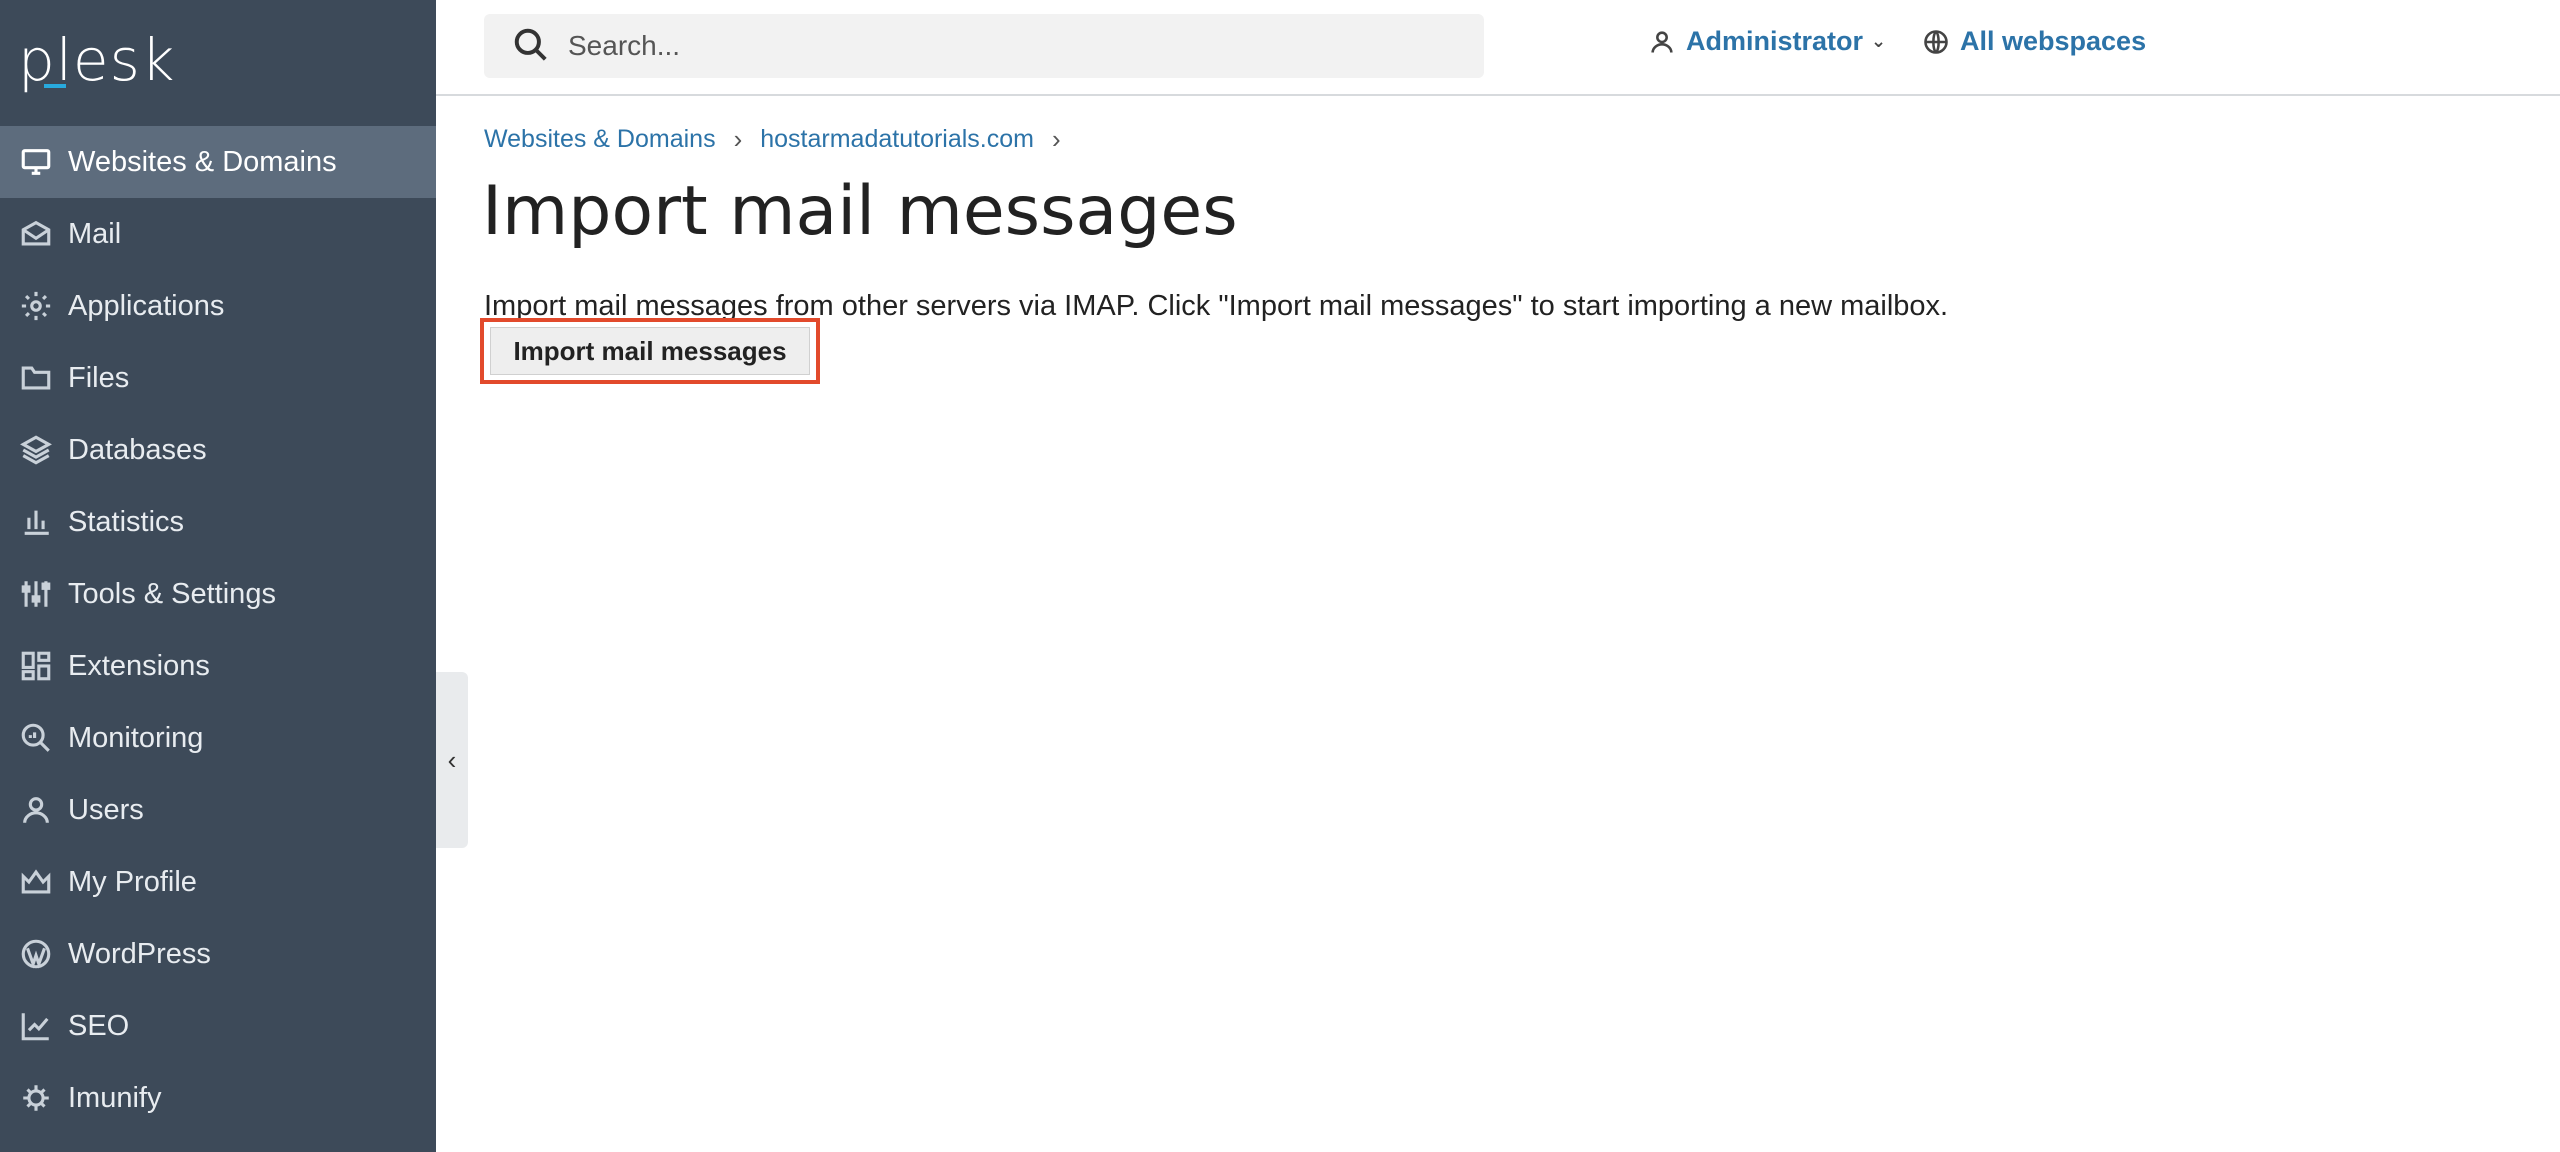 The height and width of the screenshot is (1152, 2560). Describe the element at coordinates (95, 233) in the screenshot. I see `sidebar-item-label: Mail` at that location.